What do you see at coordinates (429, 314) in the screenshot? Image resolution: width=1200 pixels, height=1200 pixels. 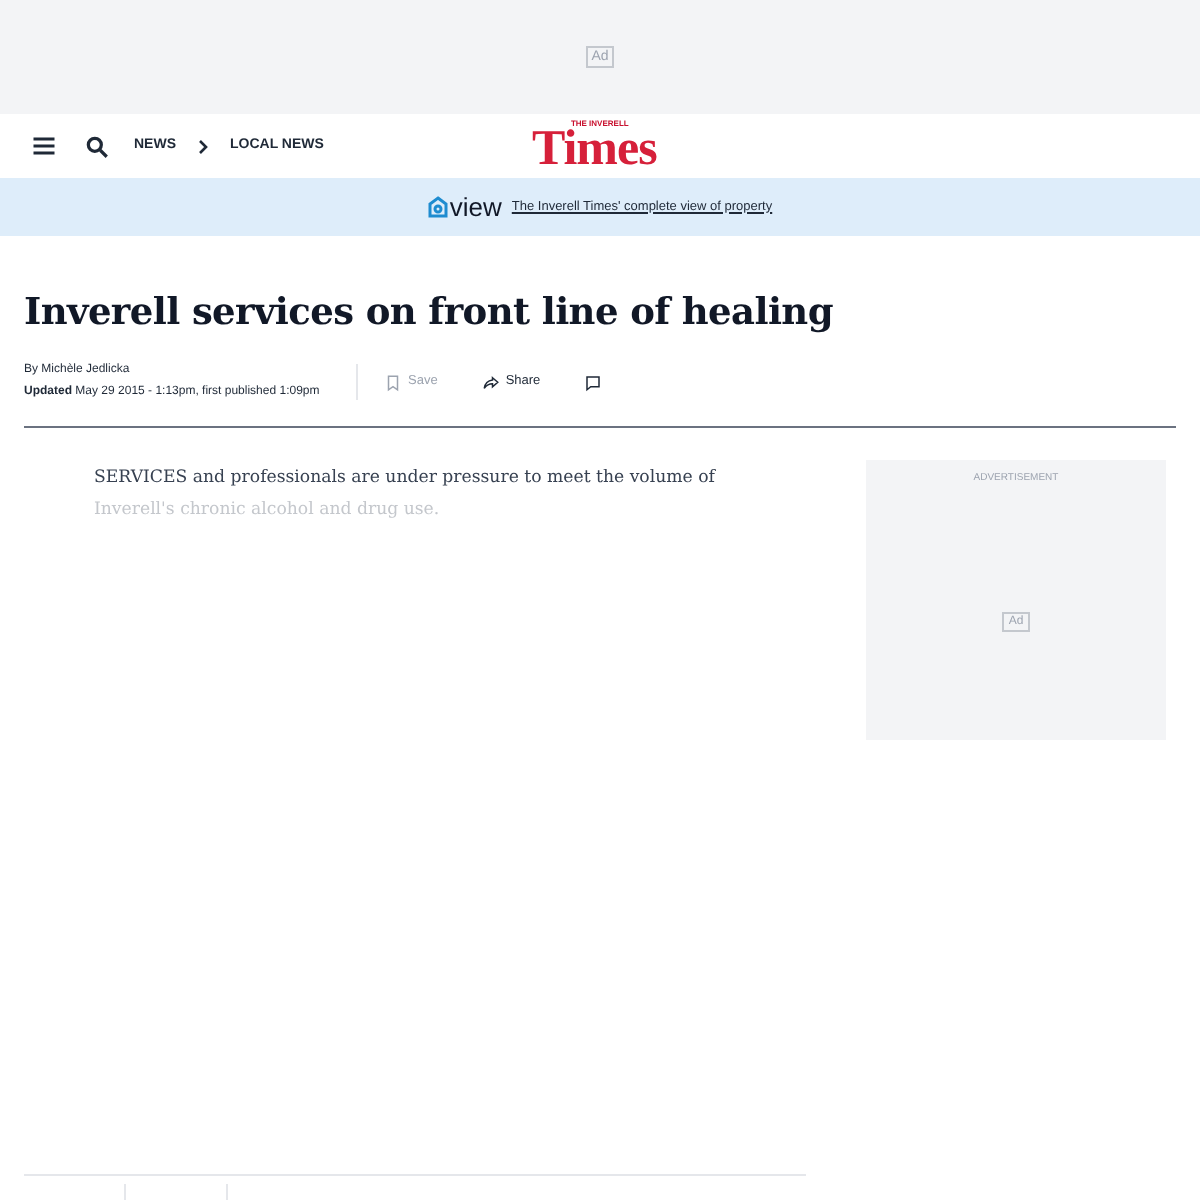 I see `headline: Inverell services on front line of healing` at bounding box center [429, 314].